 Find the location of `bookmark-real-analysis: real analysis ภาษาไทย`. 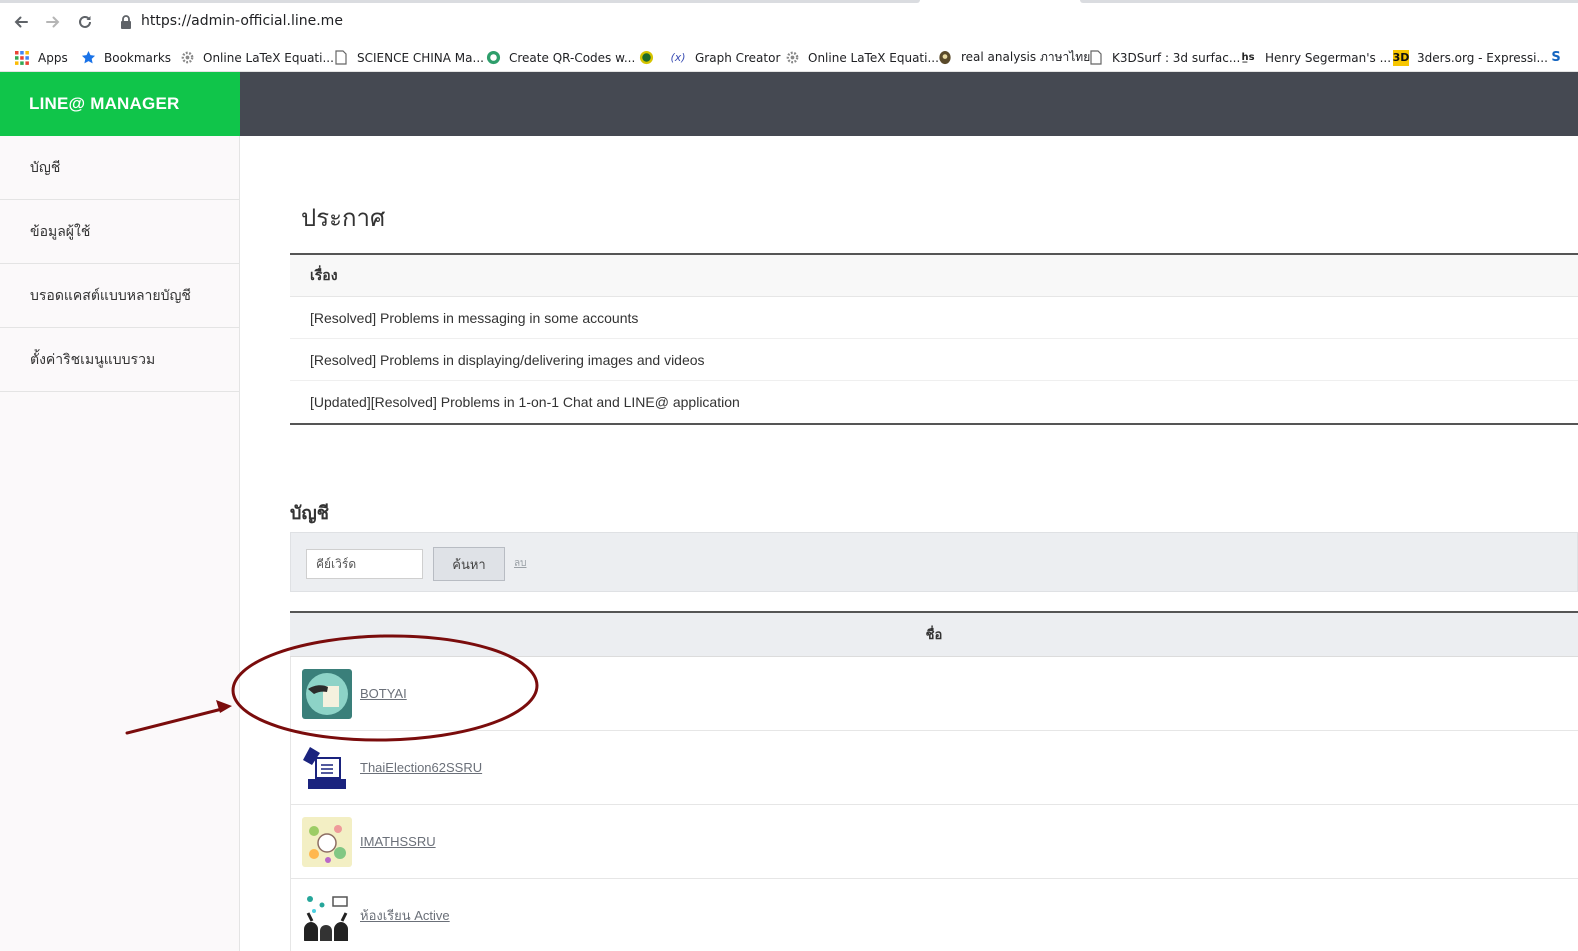

bookmark-real-analysis: real analysis ภาษาไทย is located at coordinates (1013, 57).